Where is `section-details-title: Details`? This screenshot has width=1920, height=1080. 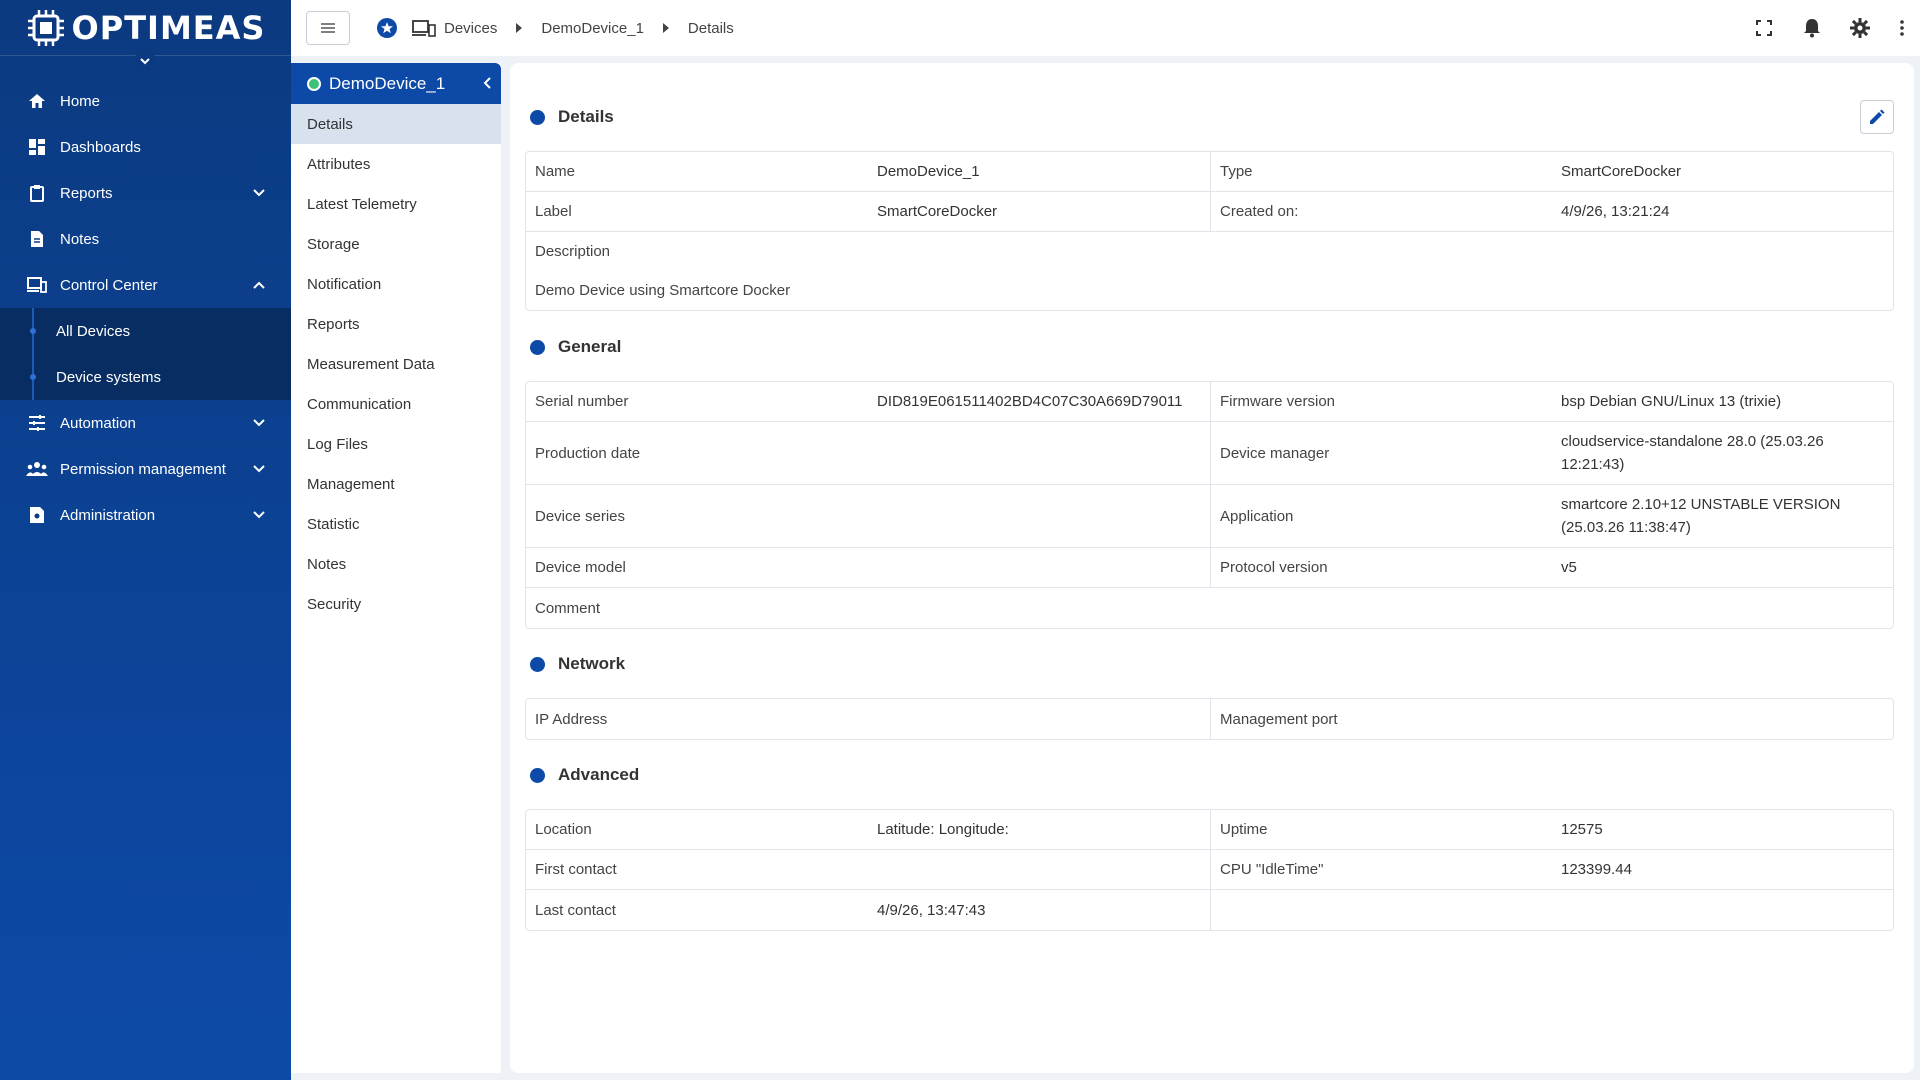 section-details-title: Details is located at coordinates (572, 117).